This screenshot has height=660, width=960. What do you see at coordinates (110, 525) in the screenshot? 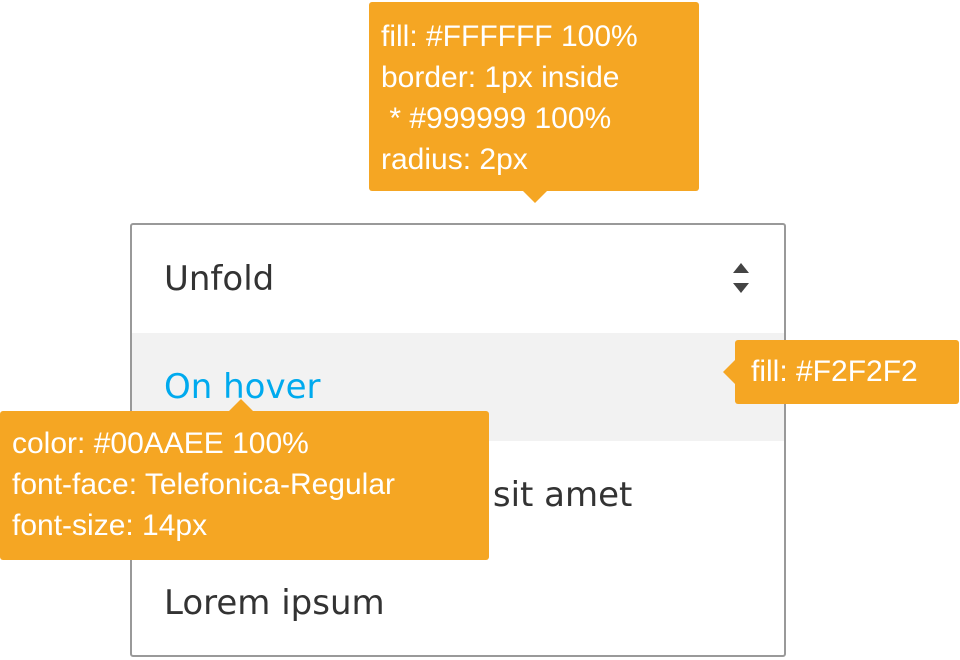
I see `annotation-line: font-size: 14px` at bounding box center [110, 525].